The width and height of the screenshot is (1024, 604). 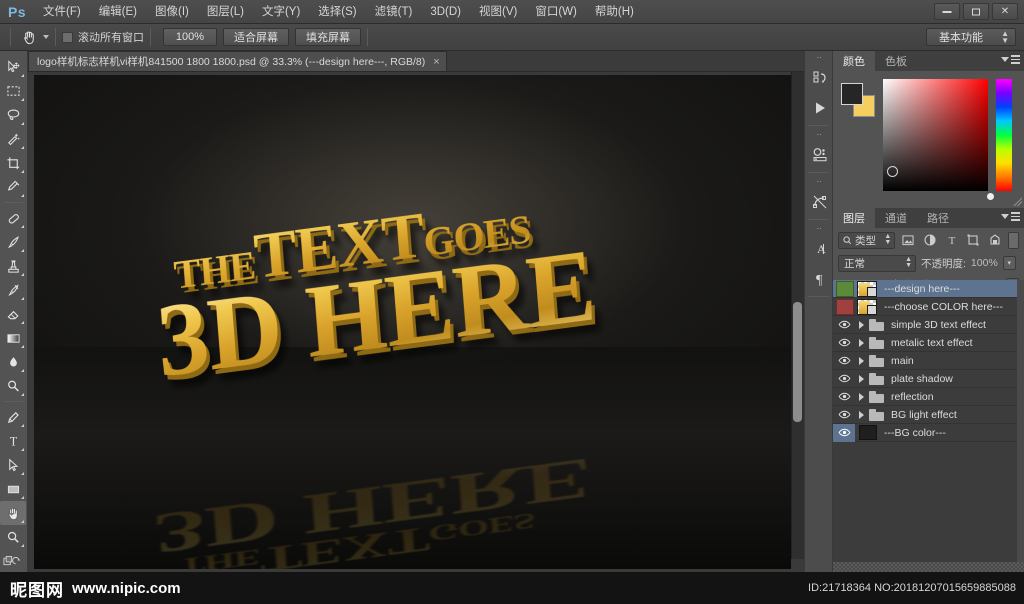 I want to click on workspace-selector: 基本功能 ▲ ▼, so click(x=971, y=37).